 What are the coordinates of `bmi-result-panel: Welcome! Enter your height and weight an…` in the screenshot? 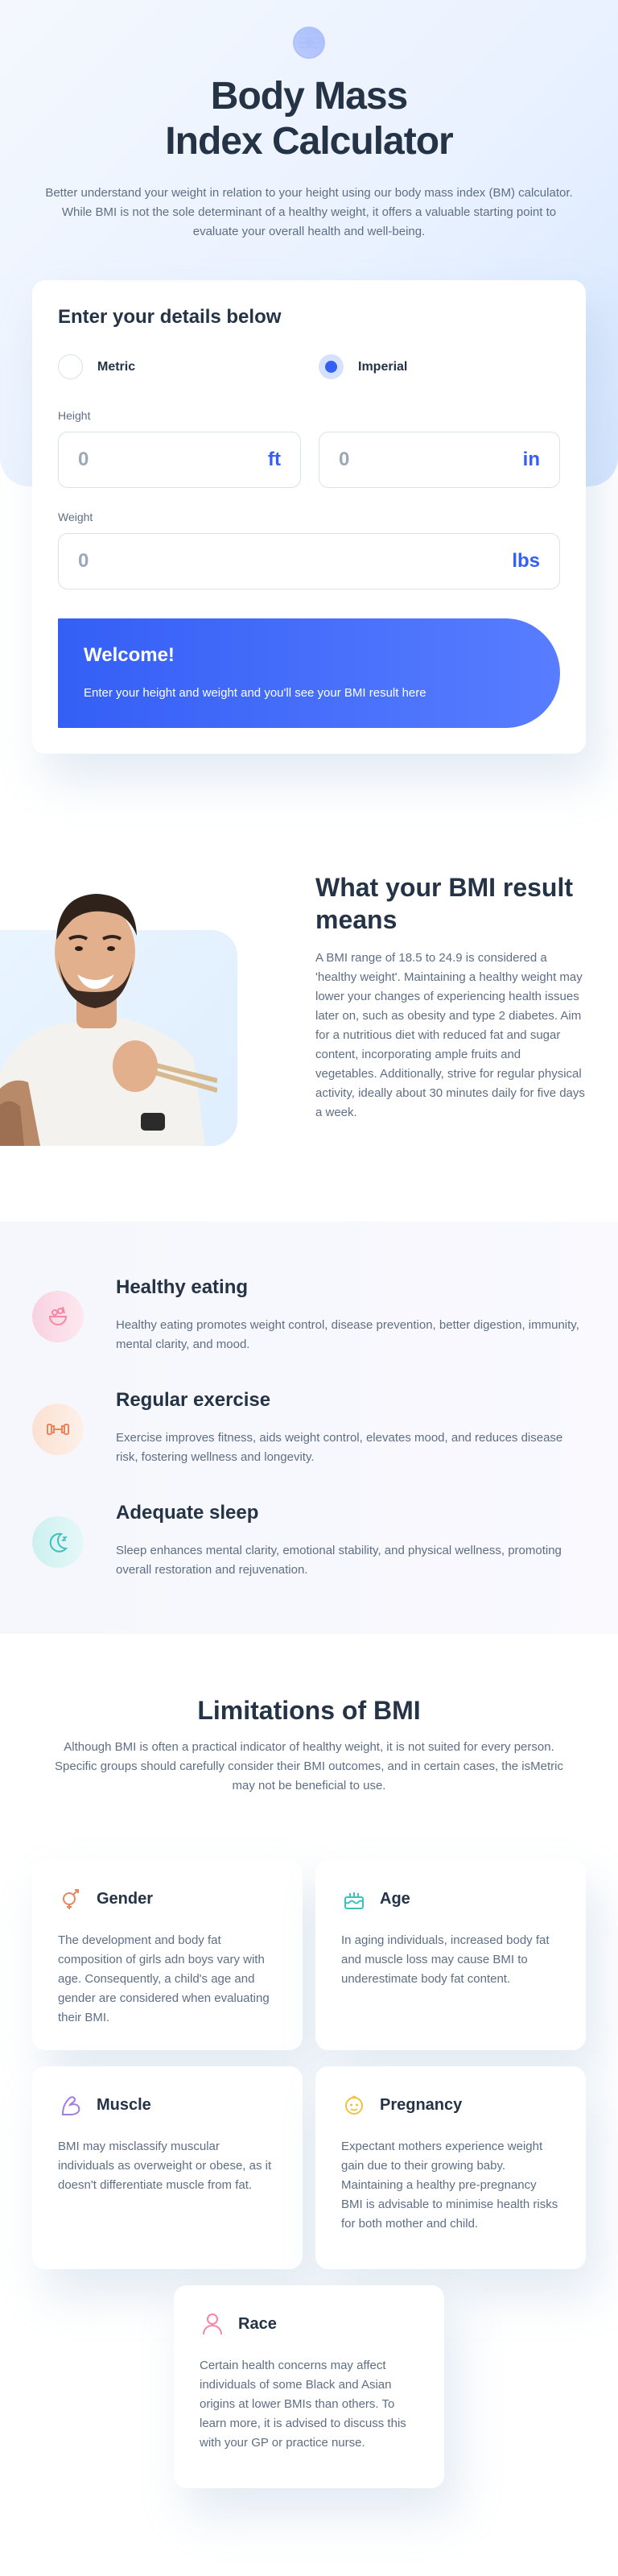 It's located at (309, 673).